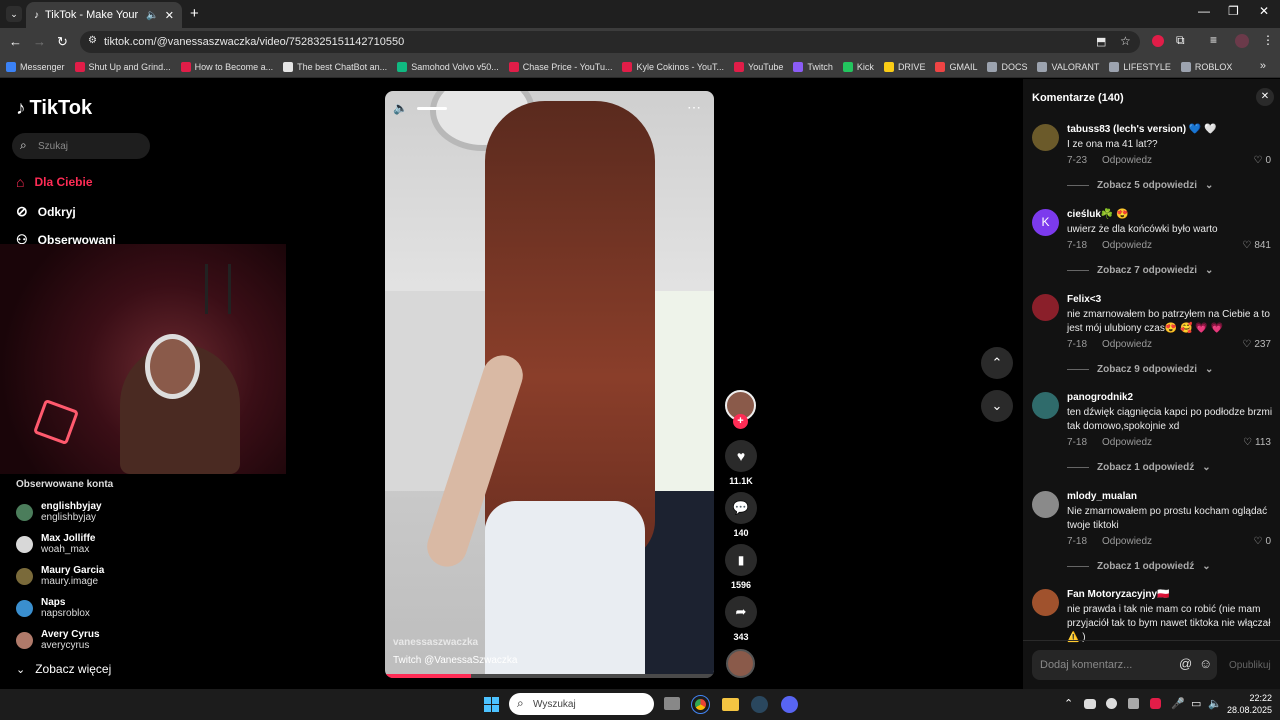 This screenshot has height=720, width=1280. What do you see at coordinates (741, 612) in the screenshot?
I see `share-button: ➦` at bounding box center [741, 612].